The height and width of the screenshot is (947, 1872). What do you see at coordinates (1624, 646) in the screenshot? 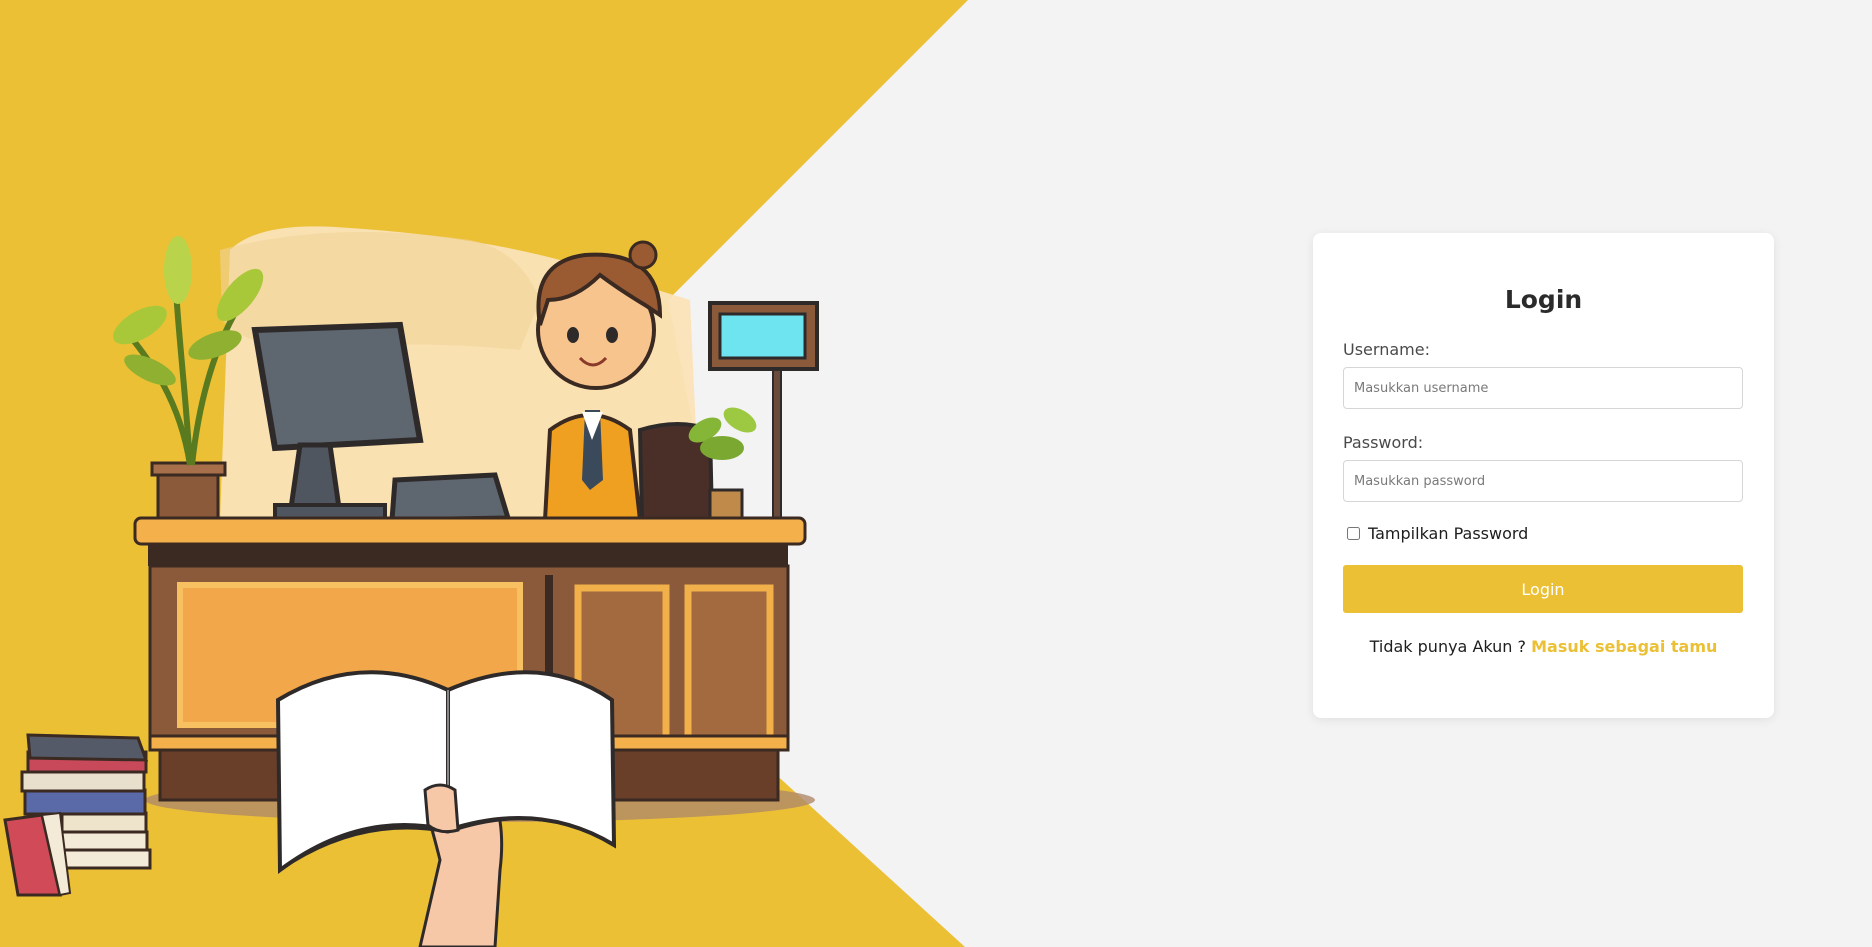
I see `guest-login-link: Masuk sebagai tamu` at bounding box center [1624, 646].